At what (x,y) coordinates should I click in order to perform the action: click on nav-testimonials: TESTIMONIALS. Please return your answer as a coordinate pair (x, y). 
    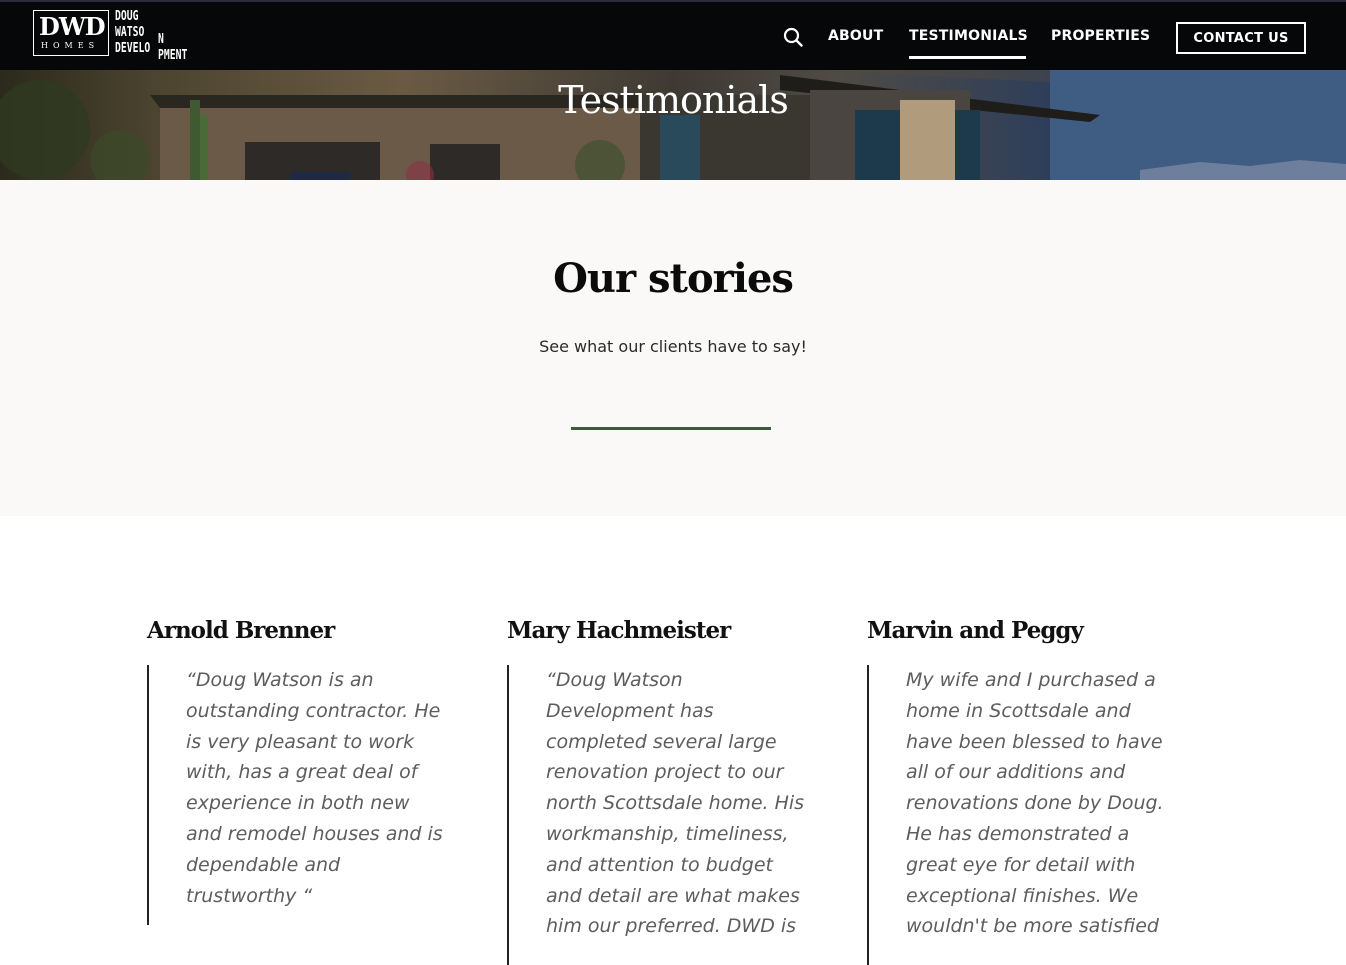
    Looking at the image, I should click on (968, 36).